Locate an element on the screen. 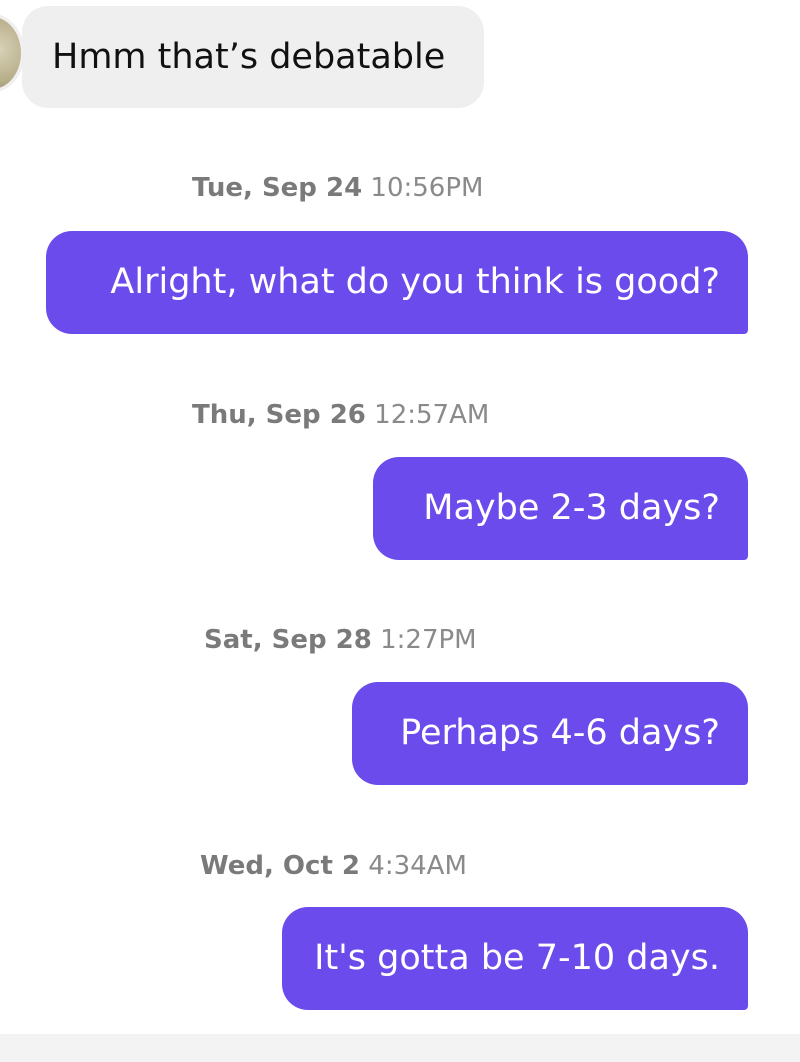 The image size is (800, 1062). message-text: Alright, what do you think is good? is located at coordinates (415, 282).